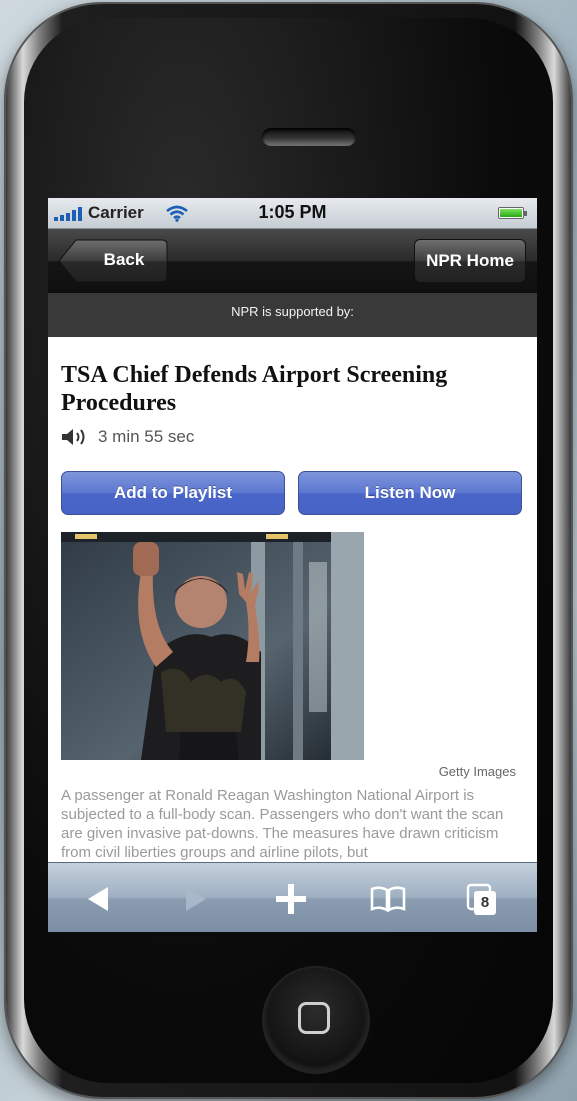 This screenshot has height=1101, width=577. I want to click on status-bar: Carrier 1:05 PM, so click(292, 213).